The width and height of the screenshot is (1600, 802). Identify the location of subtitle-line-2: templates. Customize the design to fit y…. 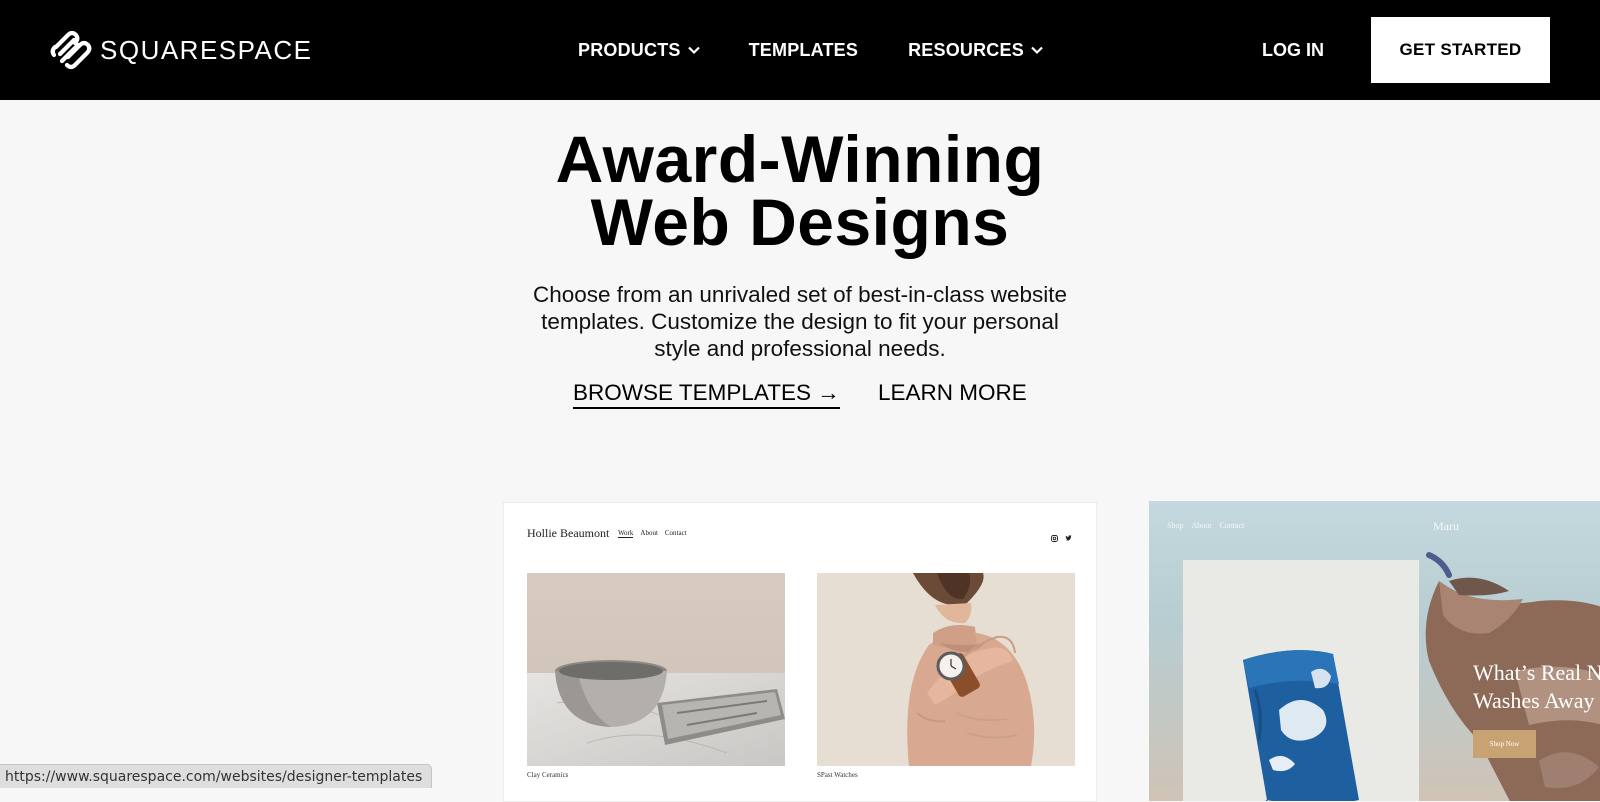
(800, 321).